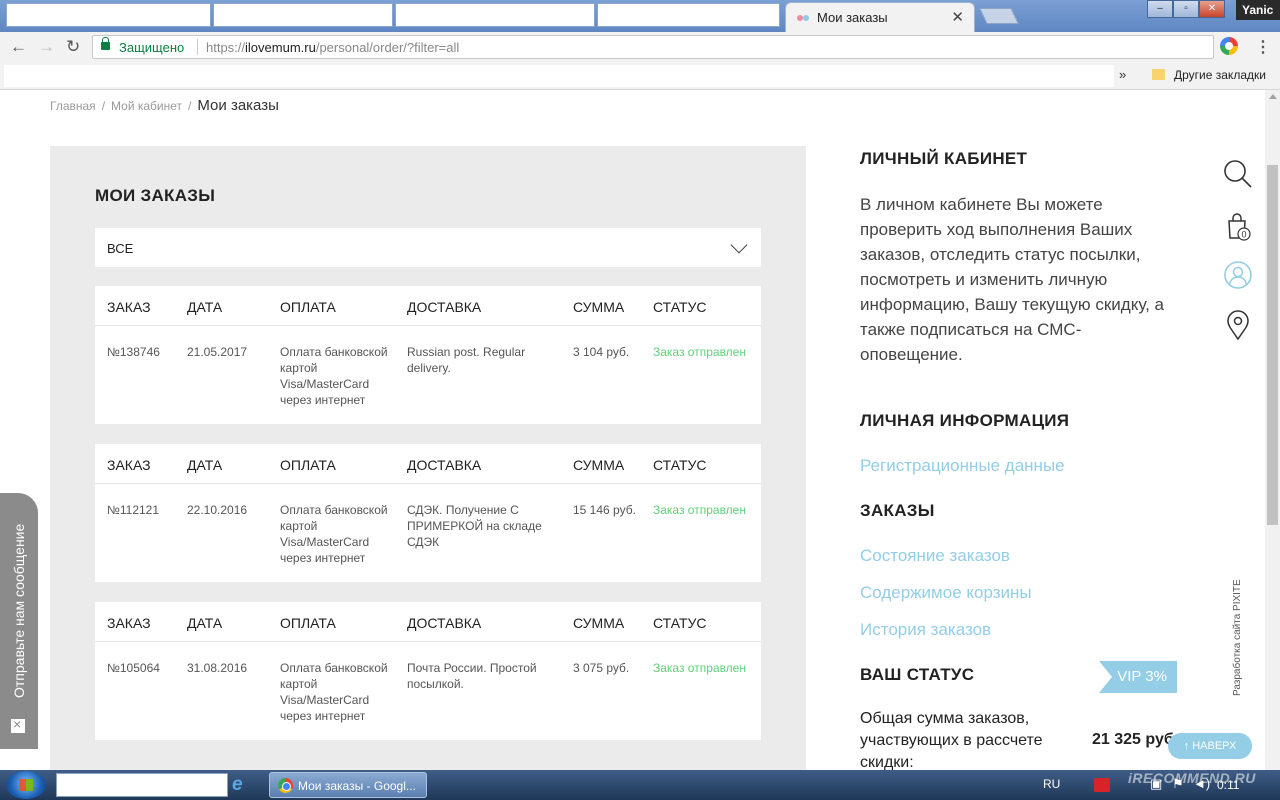 The height and width of the screenshot is (800, 1280). Describe the element at coordinates (428, 247) in the screenshot. I see `order-filter-select: ВСЕ` at that location.